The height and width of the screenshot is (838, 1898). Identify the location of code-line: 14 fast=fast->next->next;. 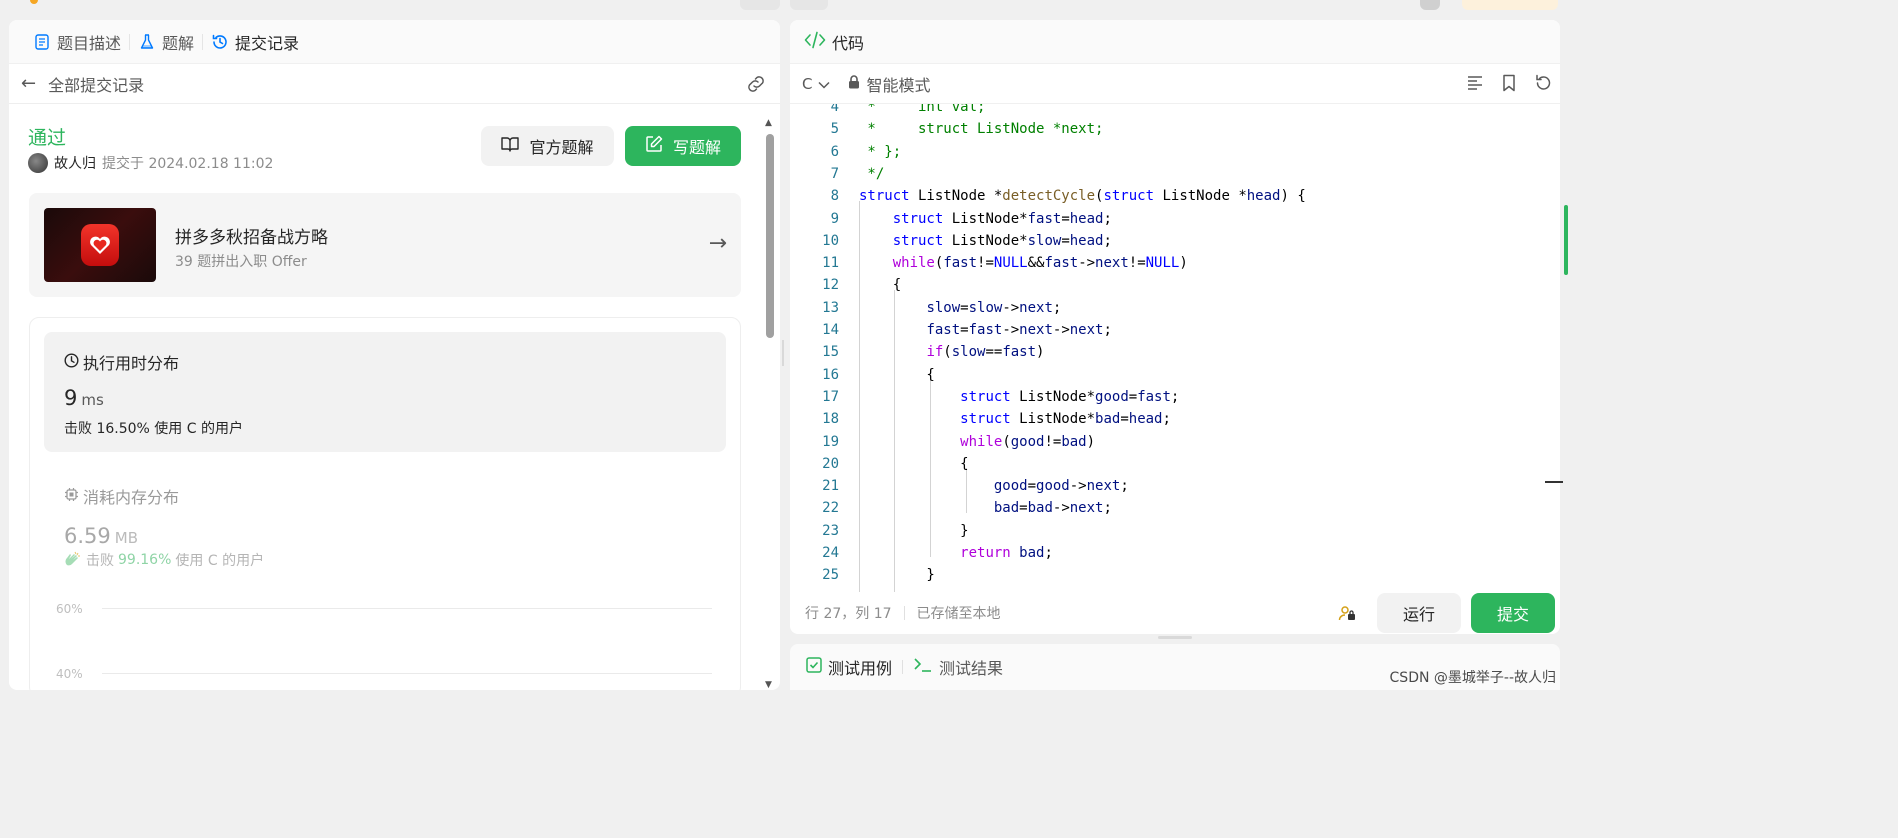
(1175, 330).